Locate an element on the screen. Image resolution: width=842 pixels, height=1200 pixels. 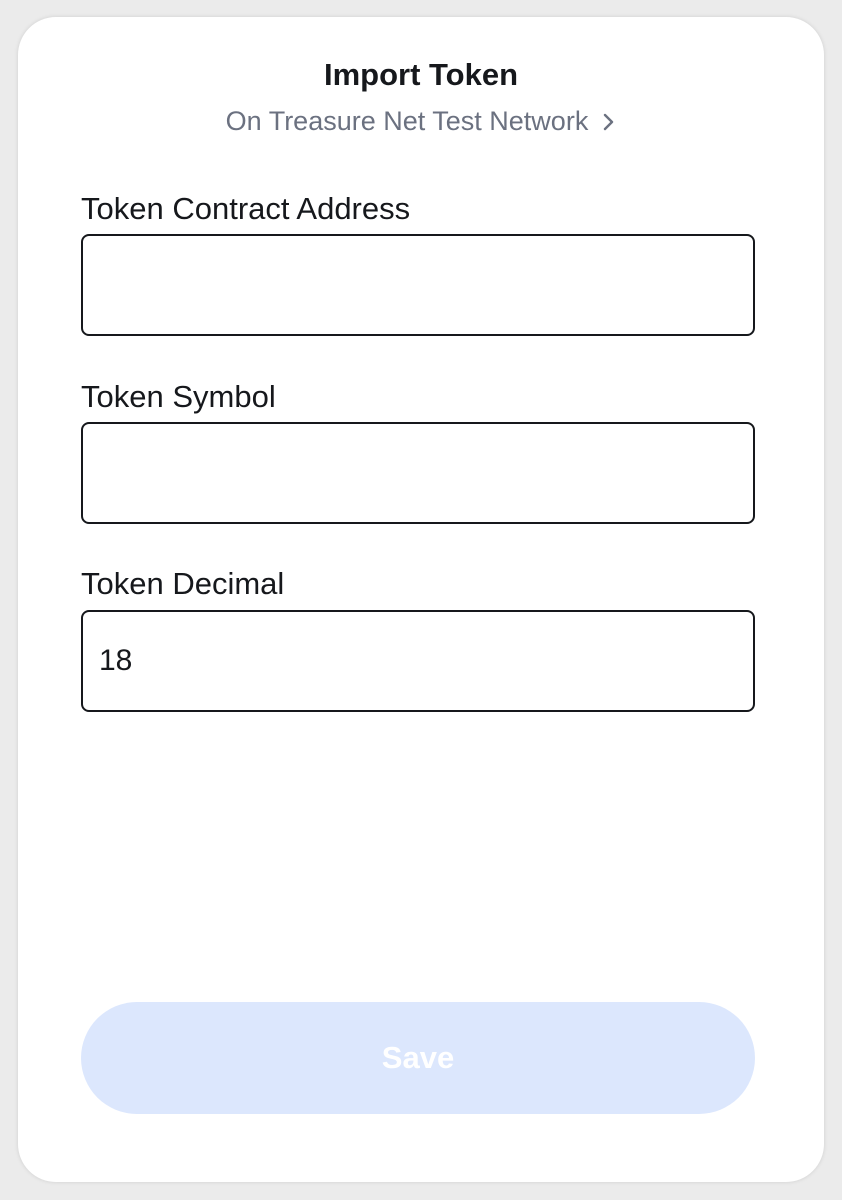
chevron-right-icon is located at coordinates (609, 121).